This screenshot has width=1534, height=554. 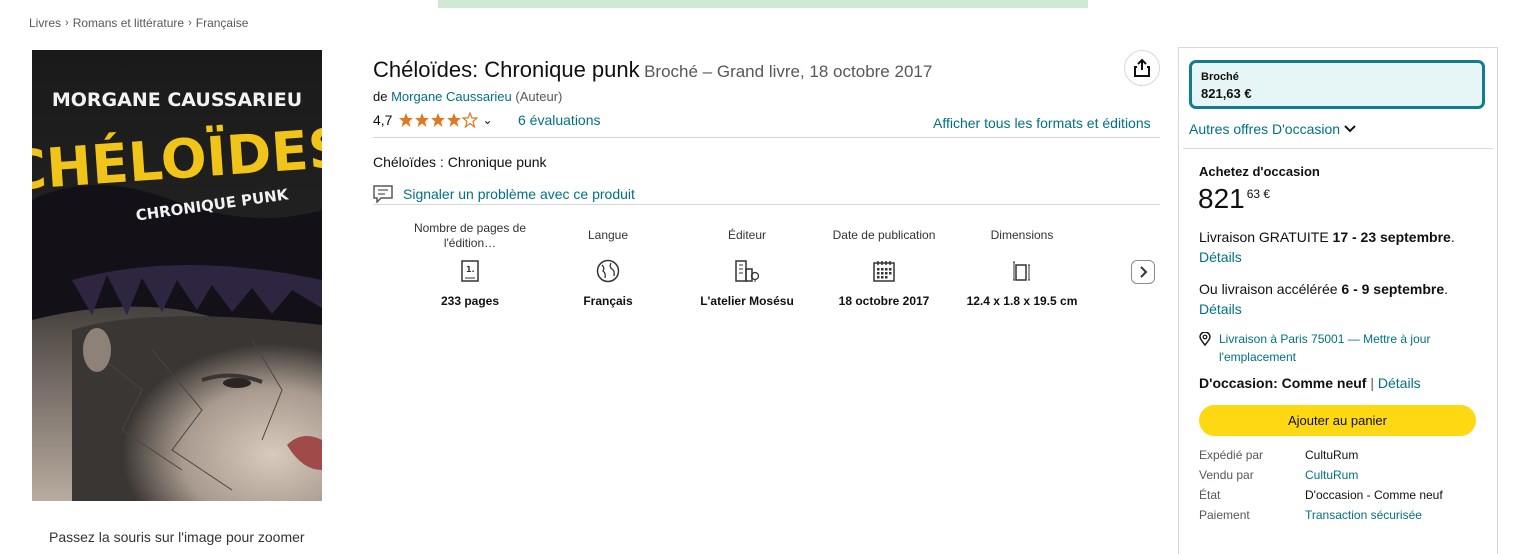 I want to click on condition-details-link: Détails, so click(x=1399, y=383).